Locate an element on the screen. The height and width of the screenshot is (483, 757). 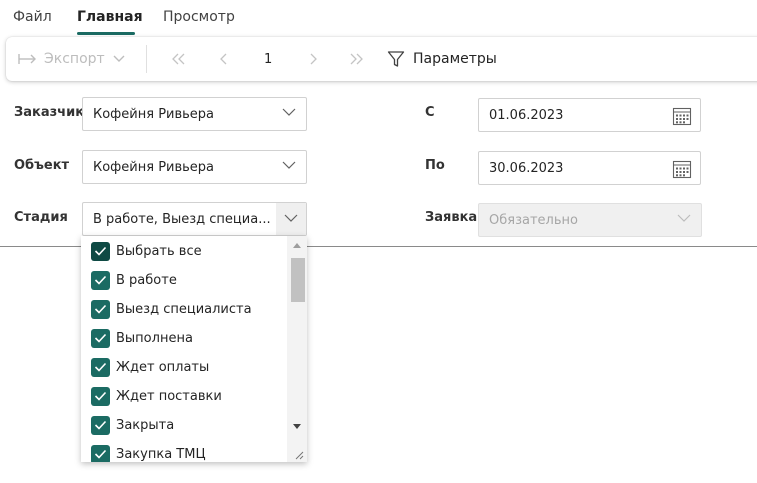
stage-option-label: В работе is located at coordinates (146, 280).